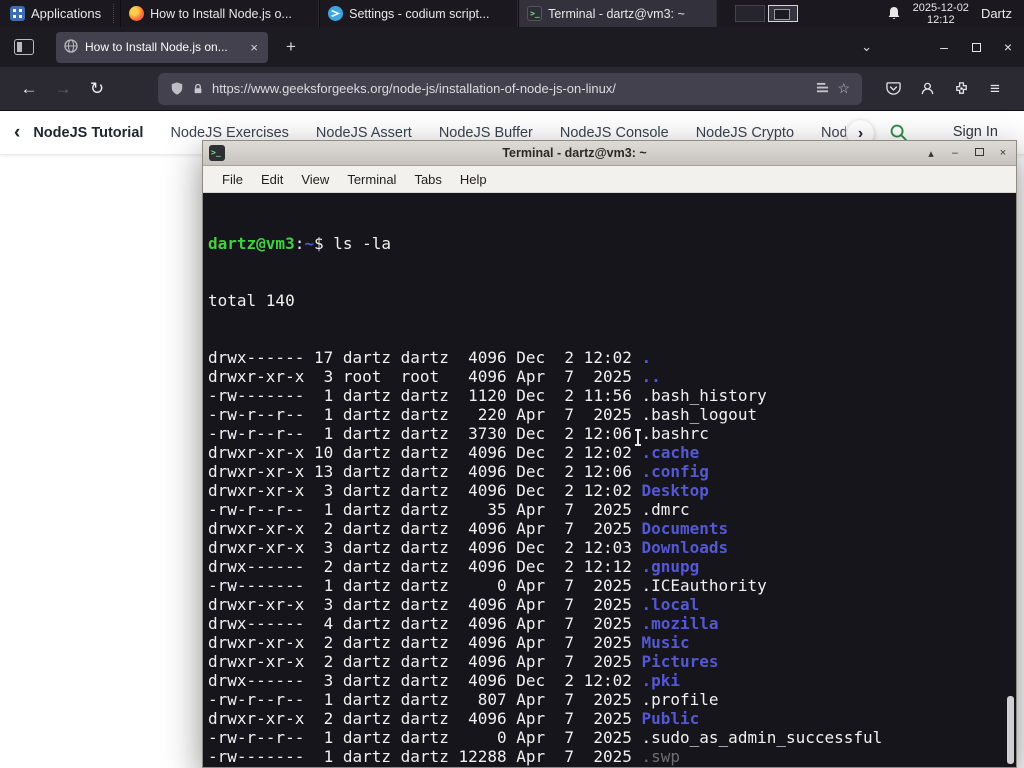  Describe the element at coordinates (822, 88) in the screenshot. I see `reader-view-icon` at that location.